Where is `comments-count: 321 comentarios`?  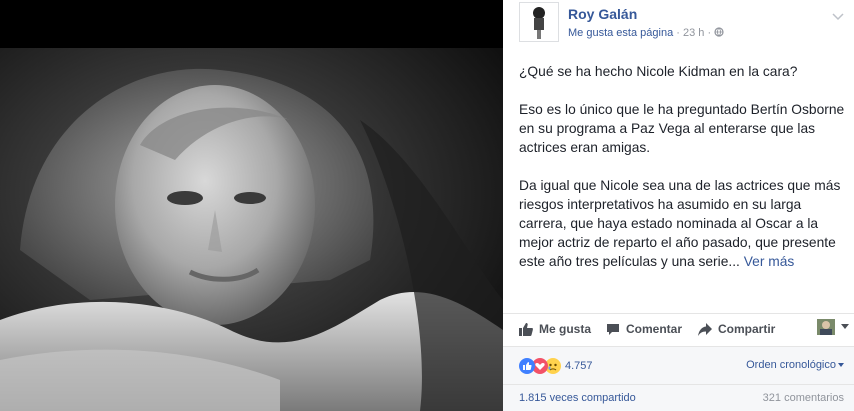
comments-count: 321 comentarios is located at coordinates (803, 398).